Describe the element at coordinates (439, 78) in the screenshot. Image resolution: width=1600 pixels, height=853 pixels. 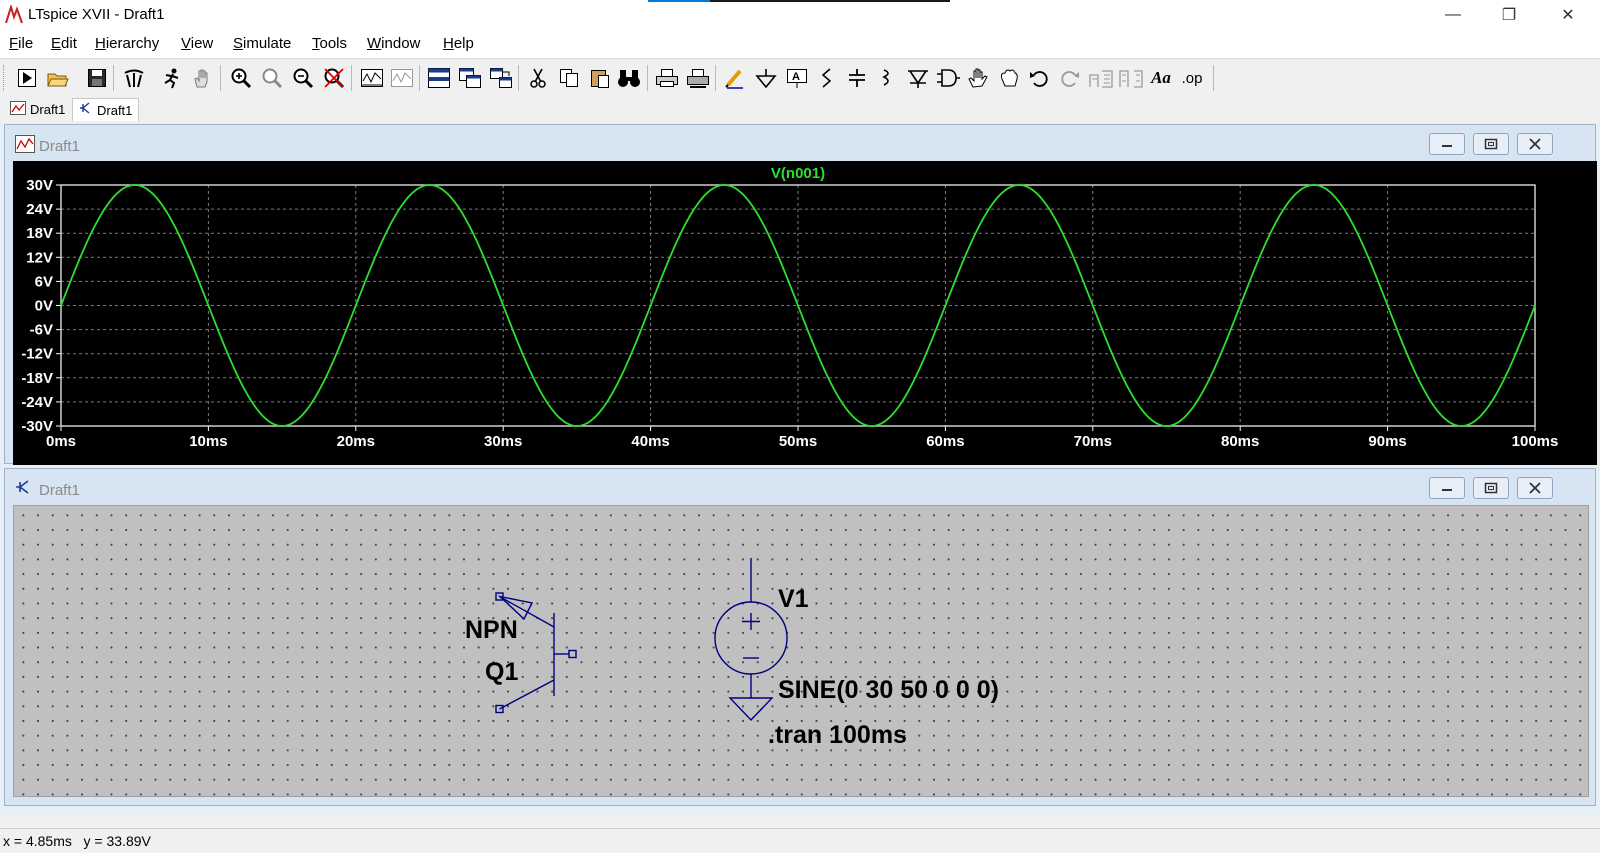
I see `tile-horizontal-icon` at that location.